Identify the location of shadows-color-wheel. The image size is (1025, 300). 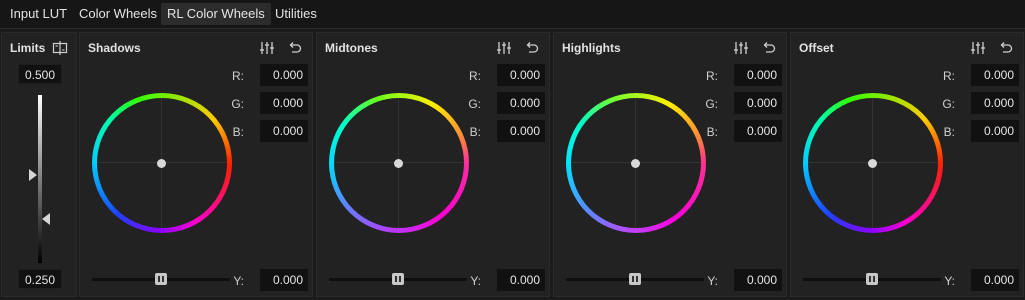
(162, 163).